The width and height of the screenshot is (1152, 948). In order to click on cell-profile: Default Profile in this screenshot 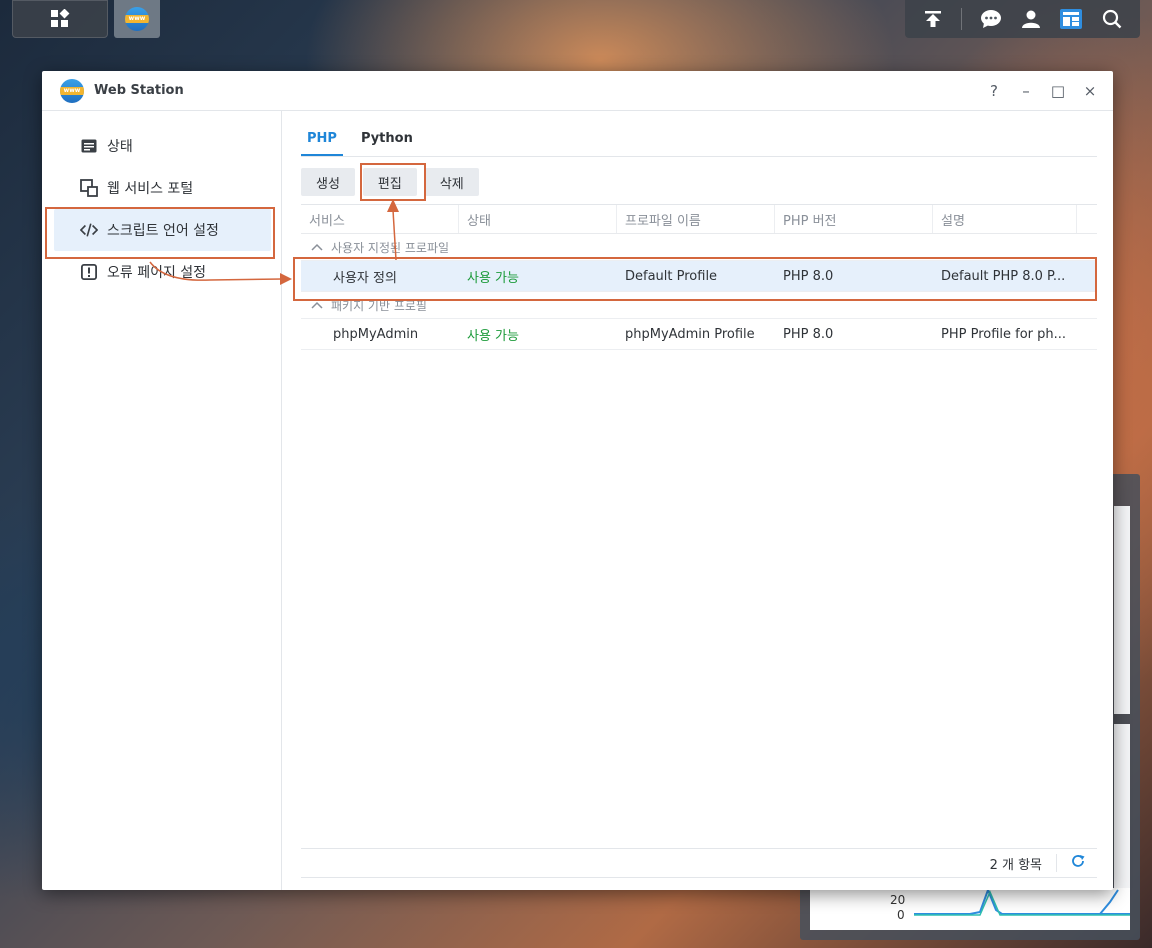, I will do `click(671, 276)`.